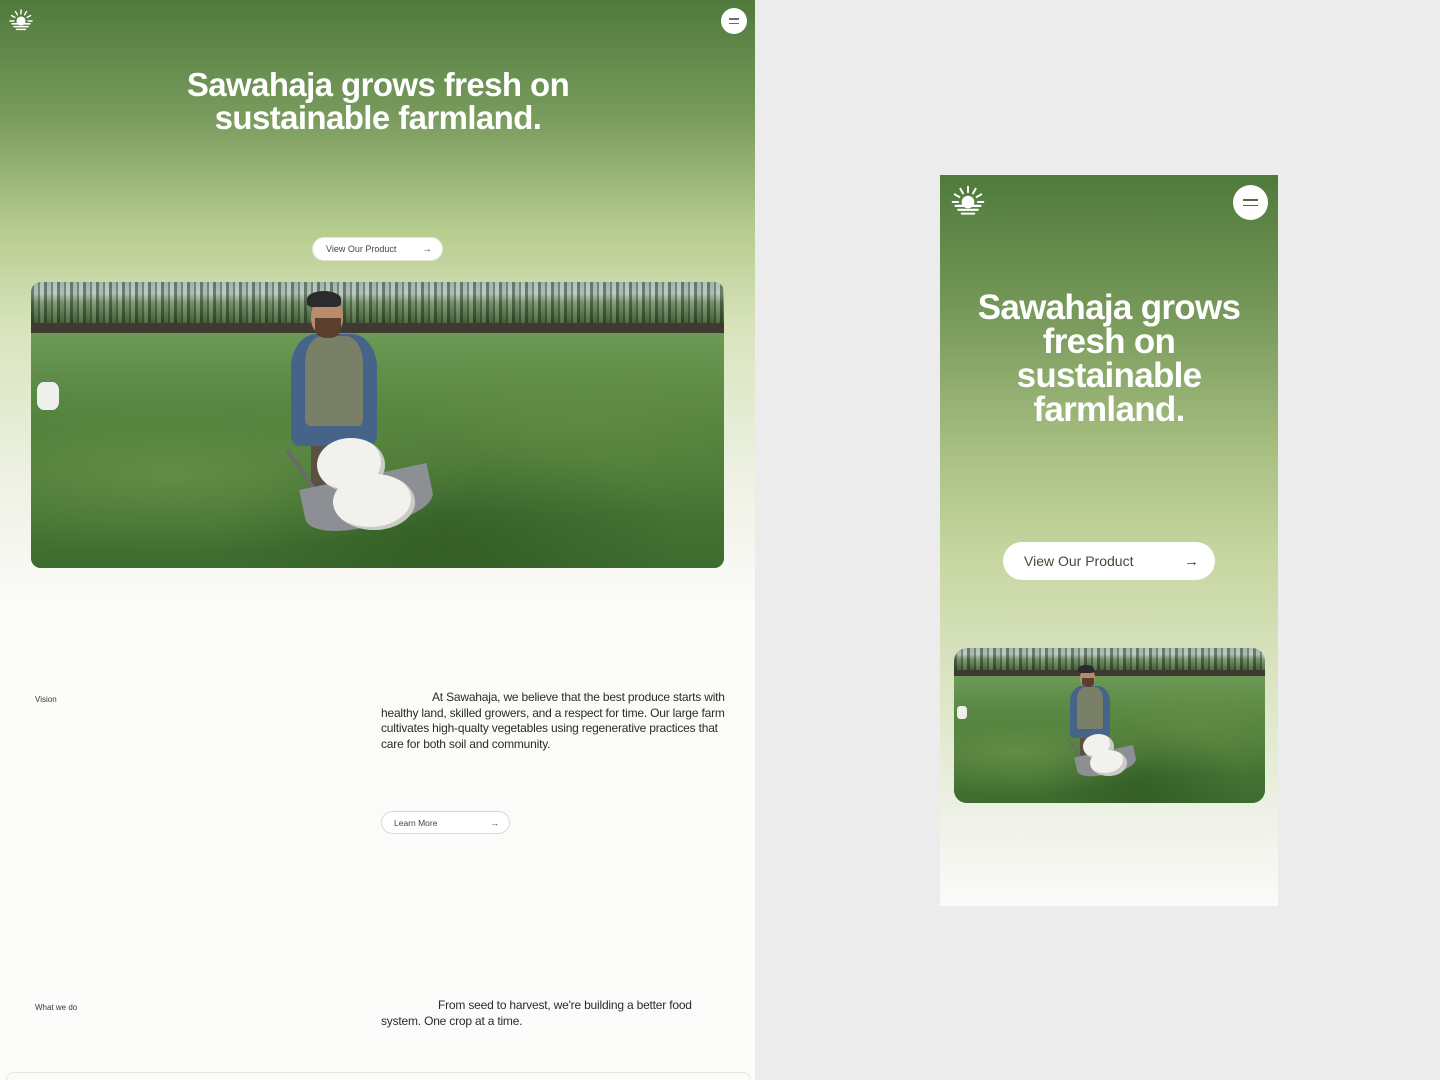 The image size is (1440, 1080). I want to click on learn-more-label: Learn More, so click(416, 822).